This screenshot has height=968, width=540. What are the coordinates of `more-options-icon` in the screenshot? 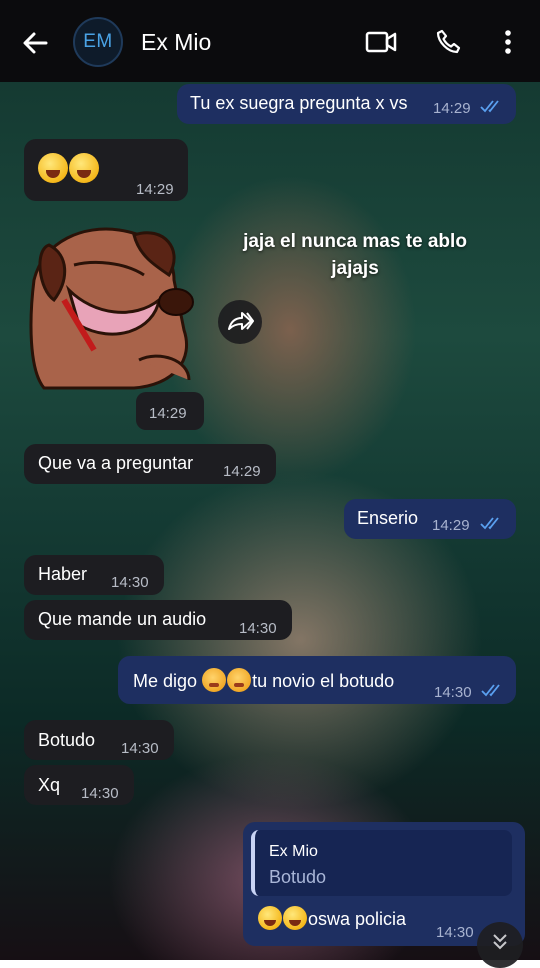 It's located at (508, 42).